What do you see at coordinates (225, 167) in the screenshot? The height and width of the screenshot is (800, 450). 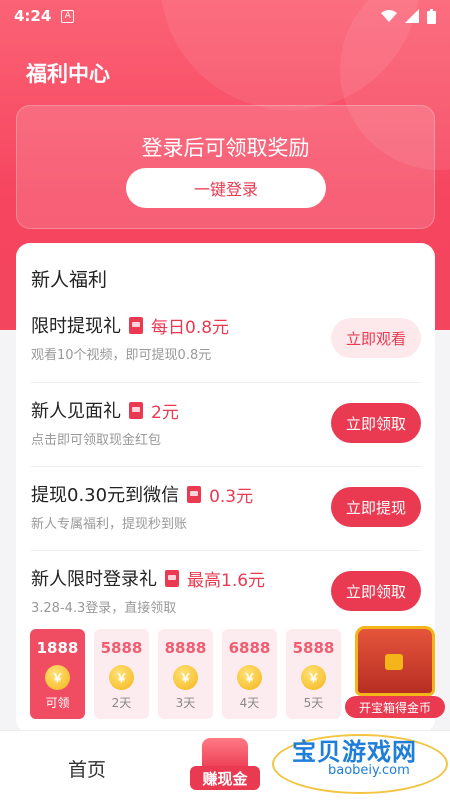 I see `login-card: 登录后可领取奖励 一键登录` at bounding box center [225, 167].